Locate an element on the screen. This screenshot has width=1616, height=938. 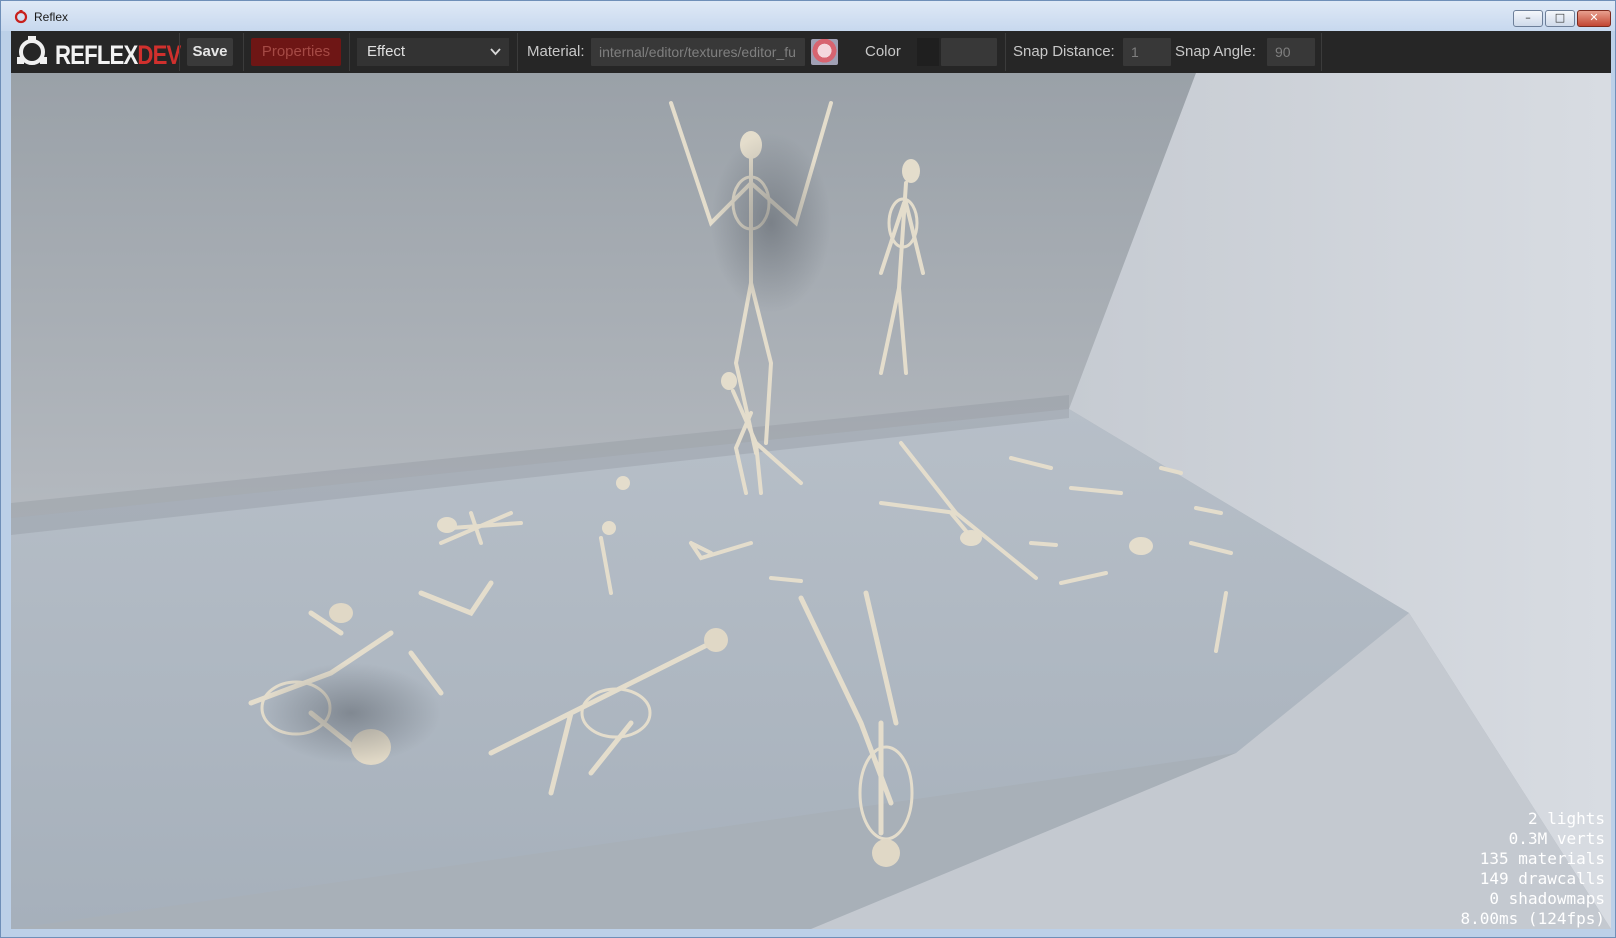
logo-wordmark: REFLEXDEV is located at coordinates (118, 55).